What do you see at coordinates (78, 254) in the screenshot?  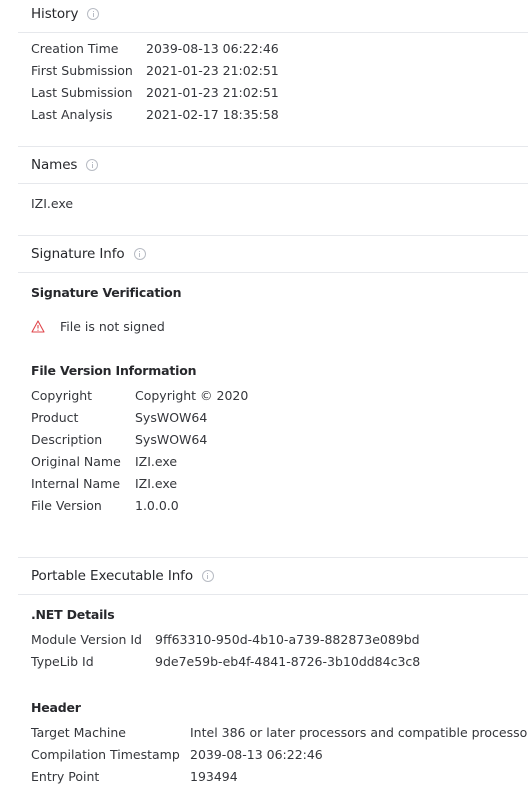 I see `signature-title: Signature Info` at bounding box center [78, 254].